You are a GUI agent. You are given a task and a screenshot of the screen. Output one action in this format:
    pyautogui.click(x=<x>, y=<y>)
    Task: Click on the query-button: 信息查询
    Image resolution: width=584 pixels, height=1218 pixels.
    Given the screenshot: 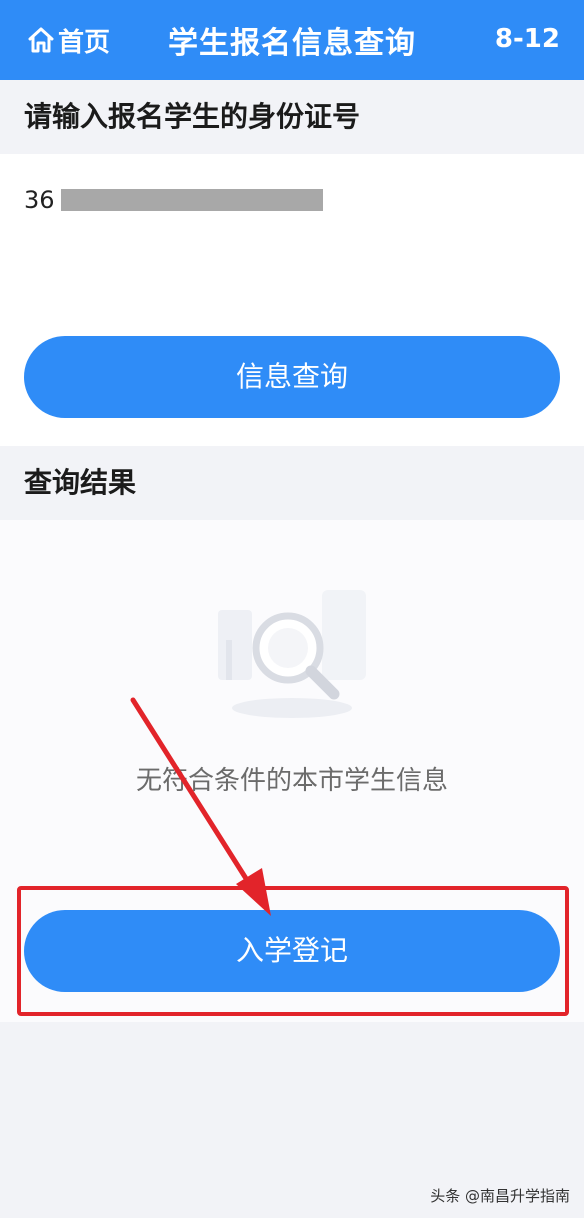 What is the action you would take?
    pyautogui.click(x=292, y=377)
    